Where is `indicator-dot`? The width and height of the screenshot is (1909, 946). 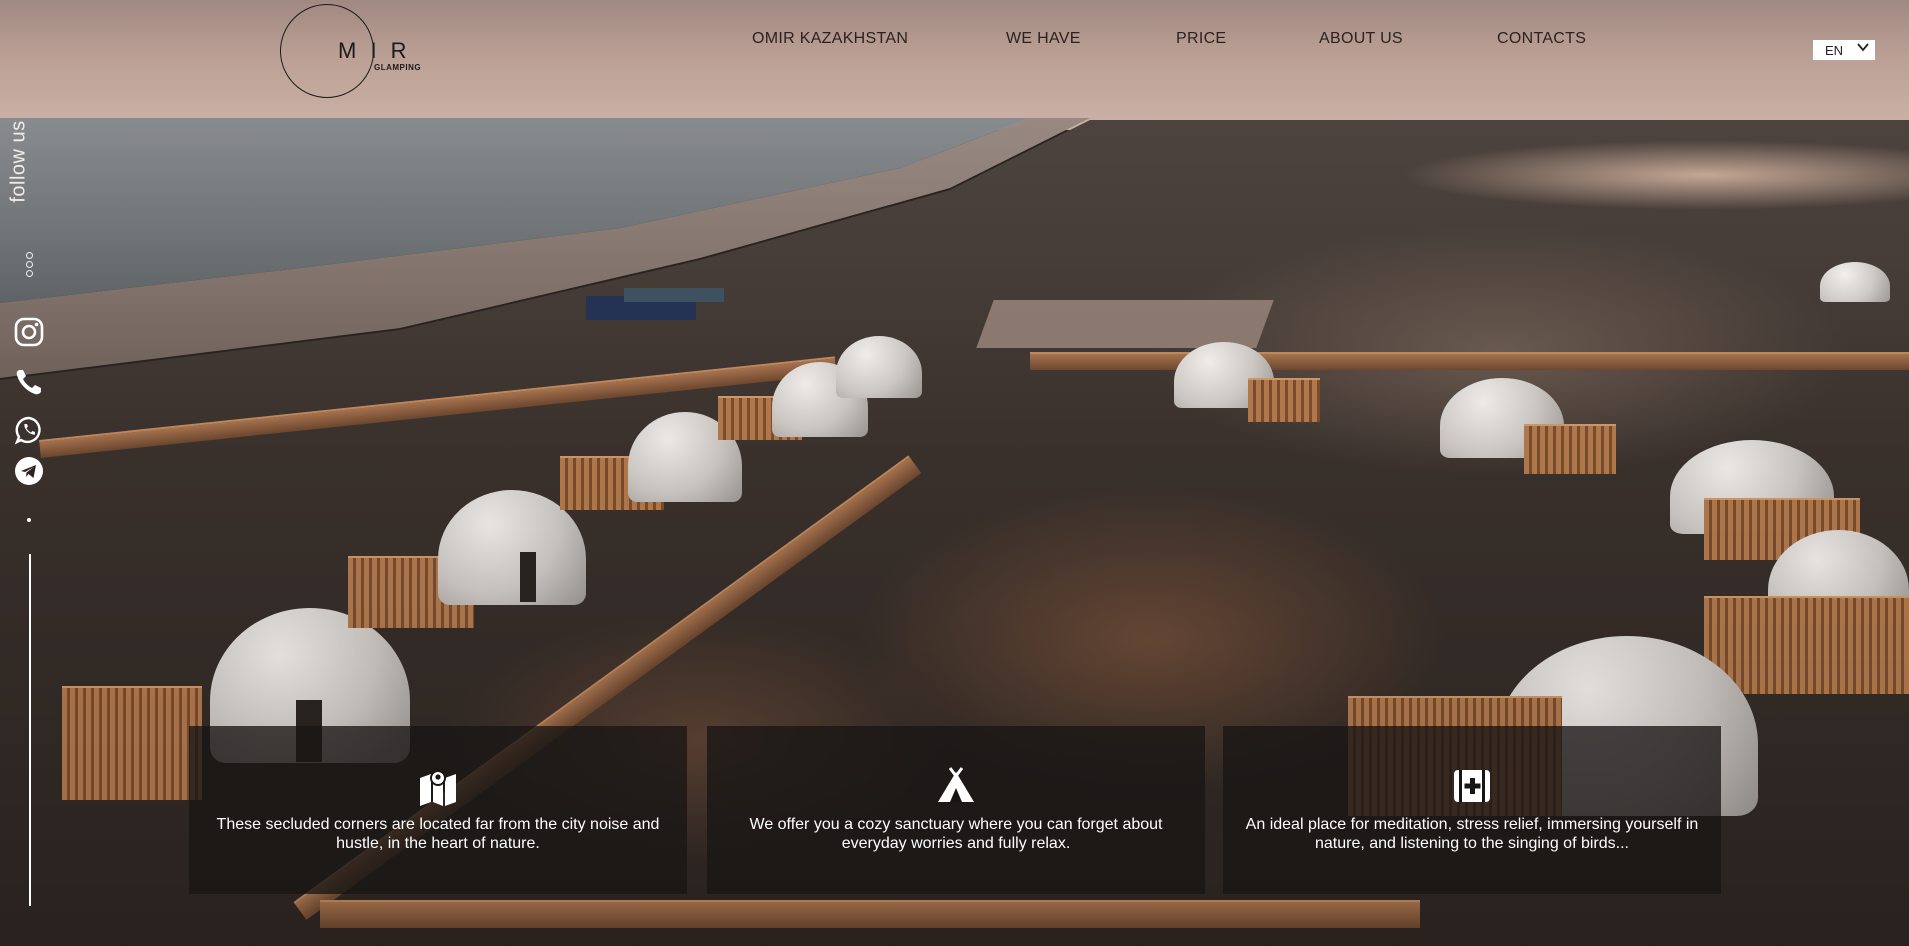
indicator-dot is located at coordinates (29, 520).